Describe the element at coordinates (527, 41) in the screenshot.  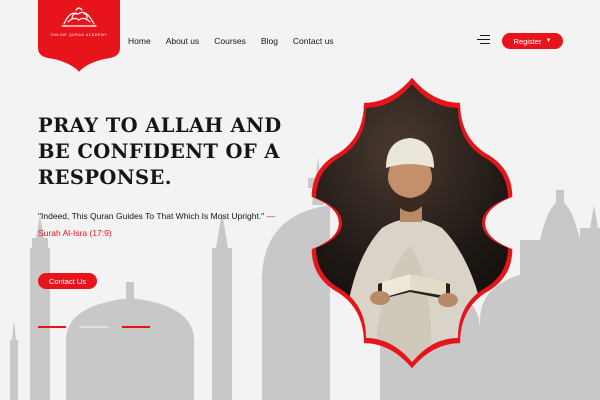
I see `register-button-label: Register` at that location.